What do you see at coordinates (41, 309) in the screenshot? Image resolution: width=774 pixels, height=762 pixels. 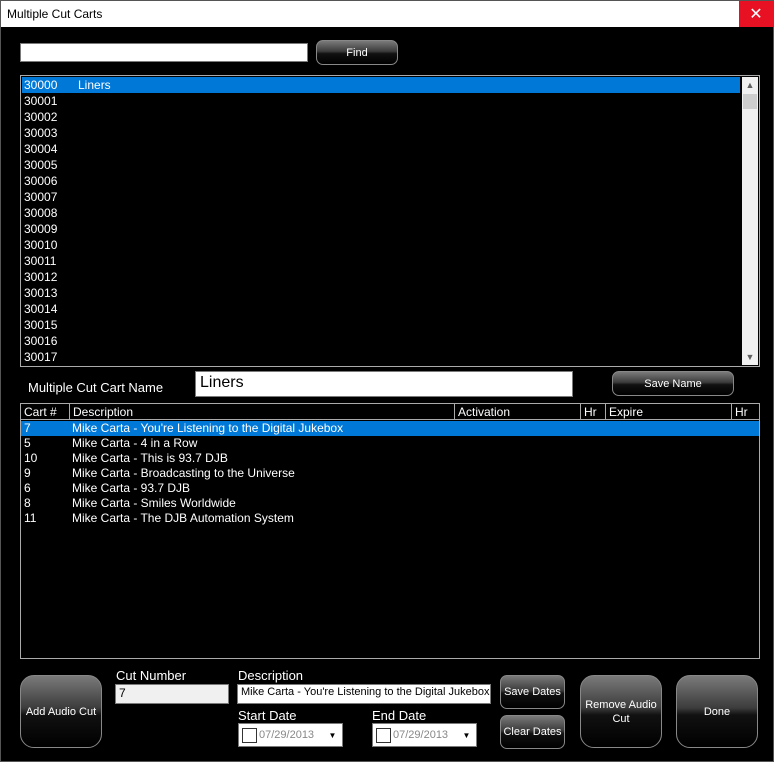 I see `cart-number: 30014` at bounding box center [41, 309].